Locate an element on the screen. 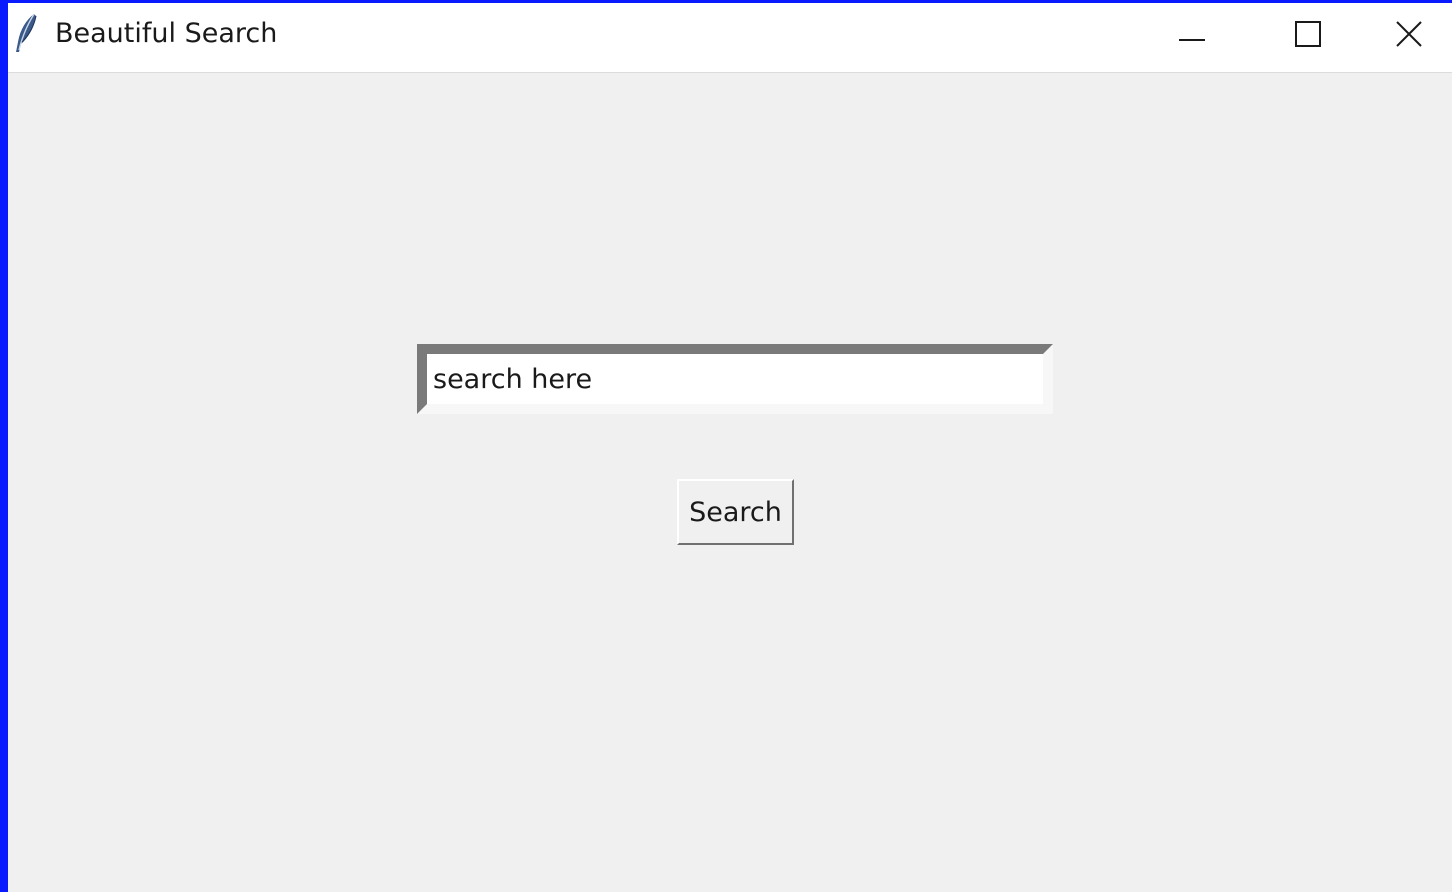 This screenshot has width=1452, height=892. maximize-icon is located at coordinates (1308, 36).